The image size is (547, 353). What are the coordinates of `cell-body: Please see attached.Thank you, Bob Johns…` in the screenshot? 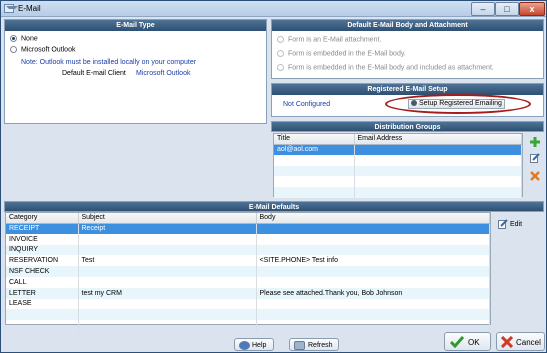 It's located at (373, 293).